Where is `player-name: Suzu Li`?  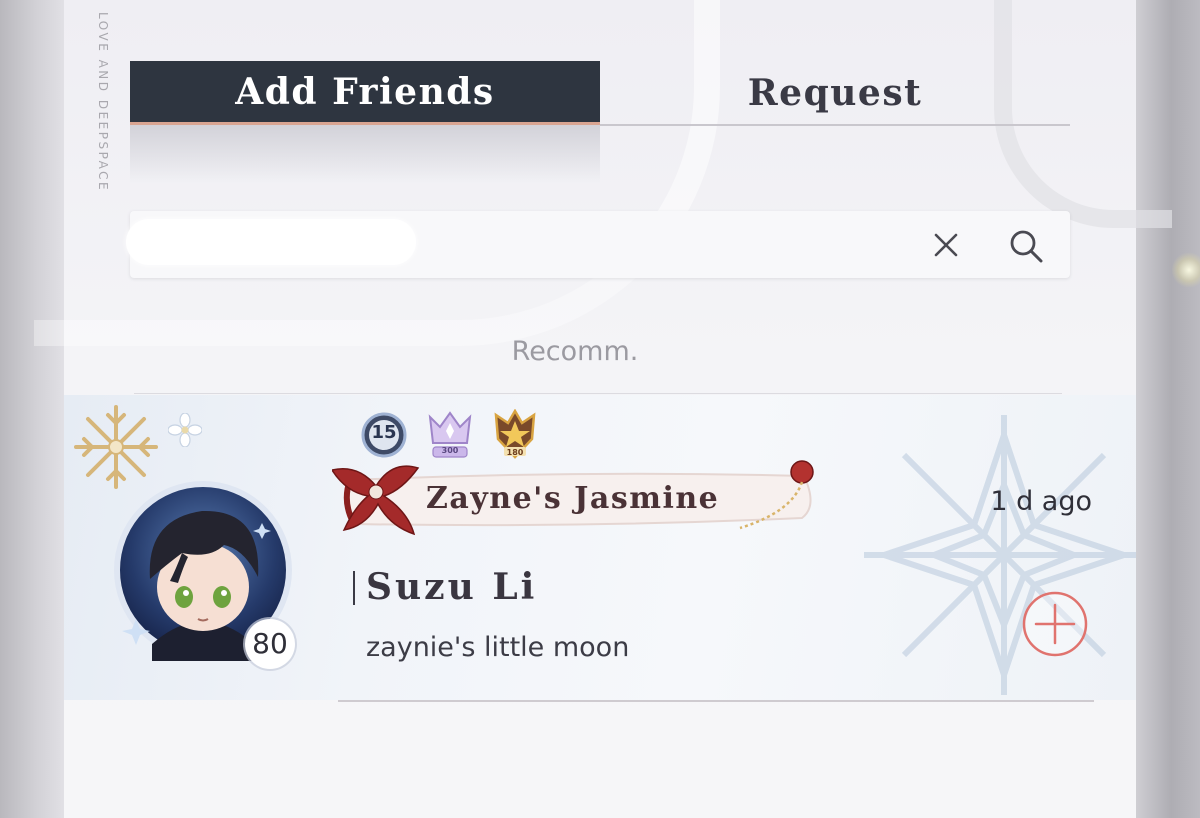 player-name: Suzu Li is located at coordinates (452, 587).